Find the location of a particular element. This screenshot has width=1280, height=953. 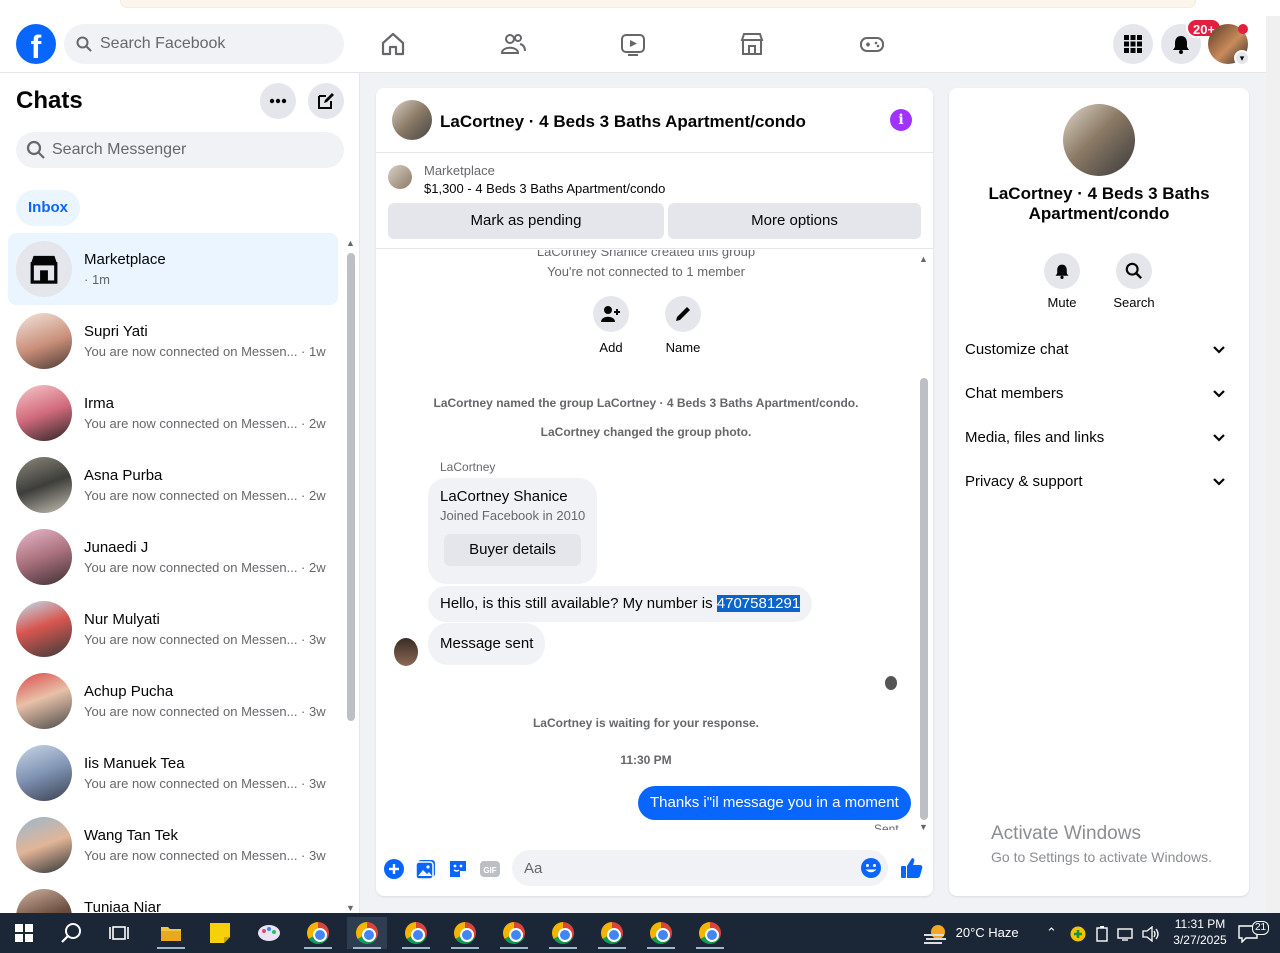

file-explorer-icon is located at coordinates (171, 933).